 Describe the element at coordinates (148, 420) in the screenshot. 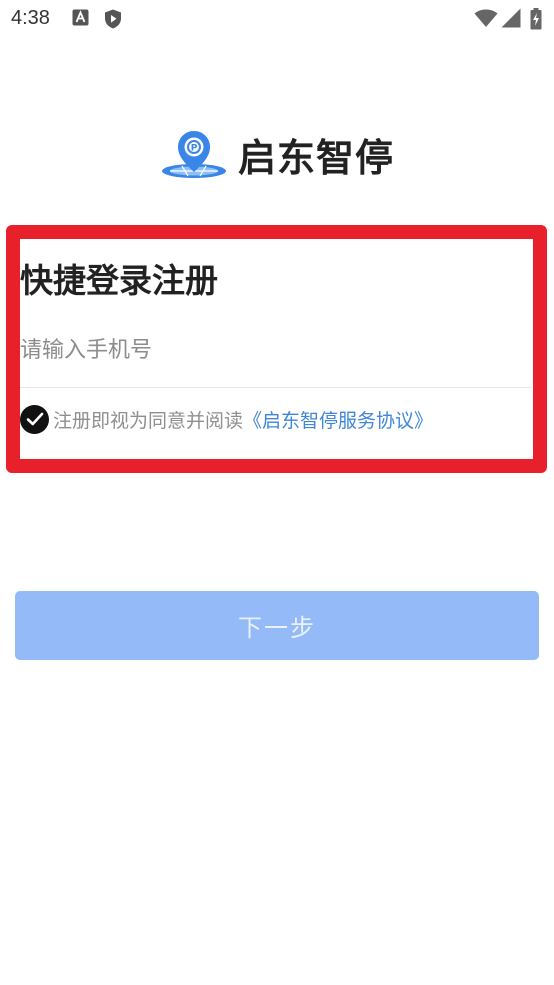

I see `agreement-text: 注册即视为同意并阅读` at that location.